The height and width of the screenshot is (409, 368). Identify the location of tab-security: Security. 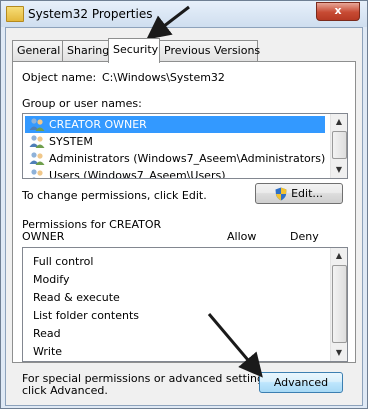
(134, 50).